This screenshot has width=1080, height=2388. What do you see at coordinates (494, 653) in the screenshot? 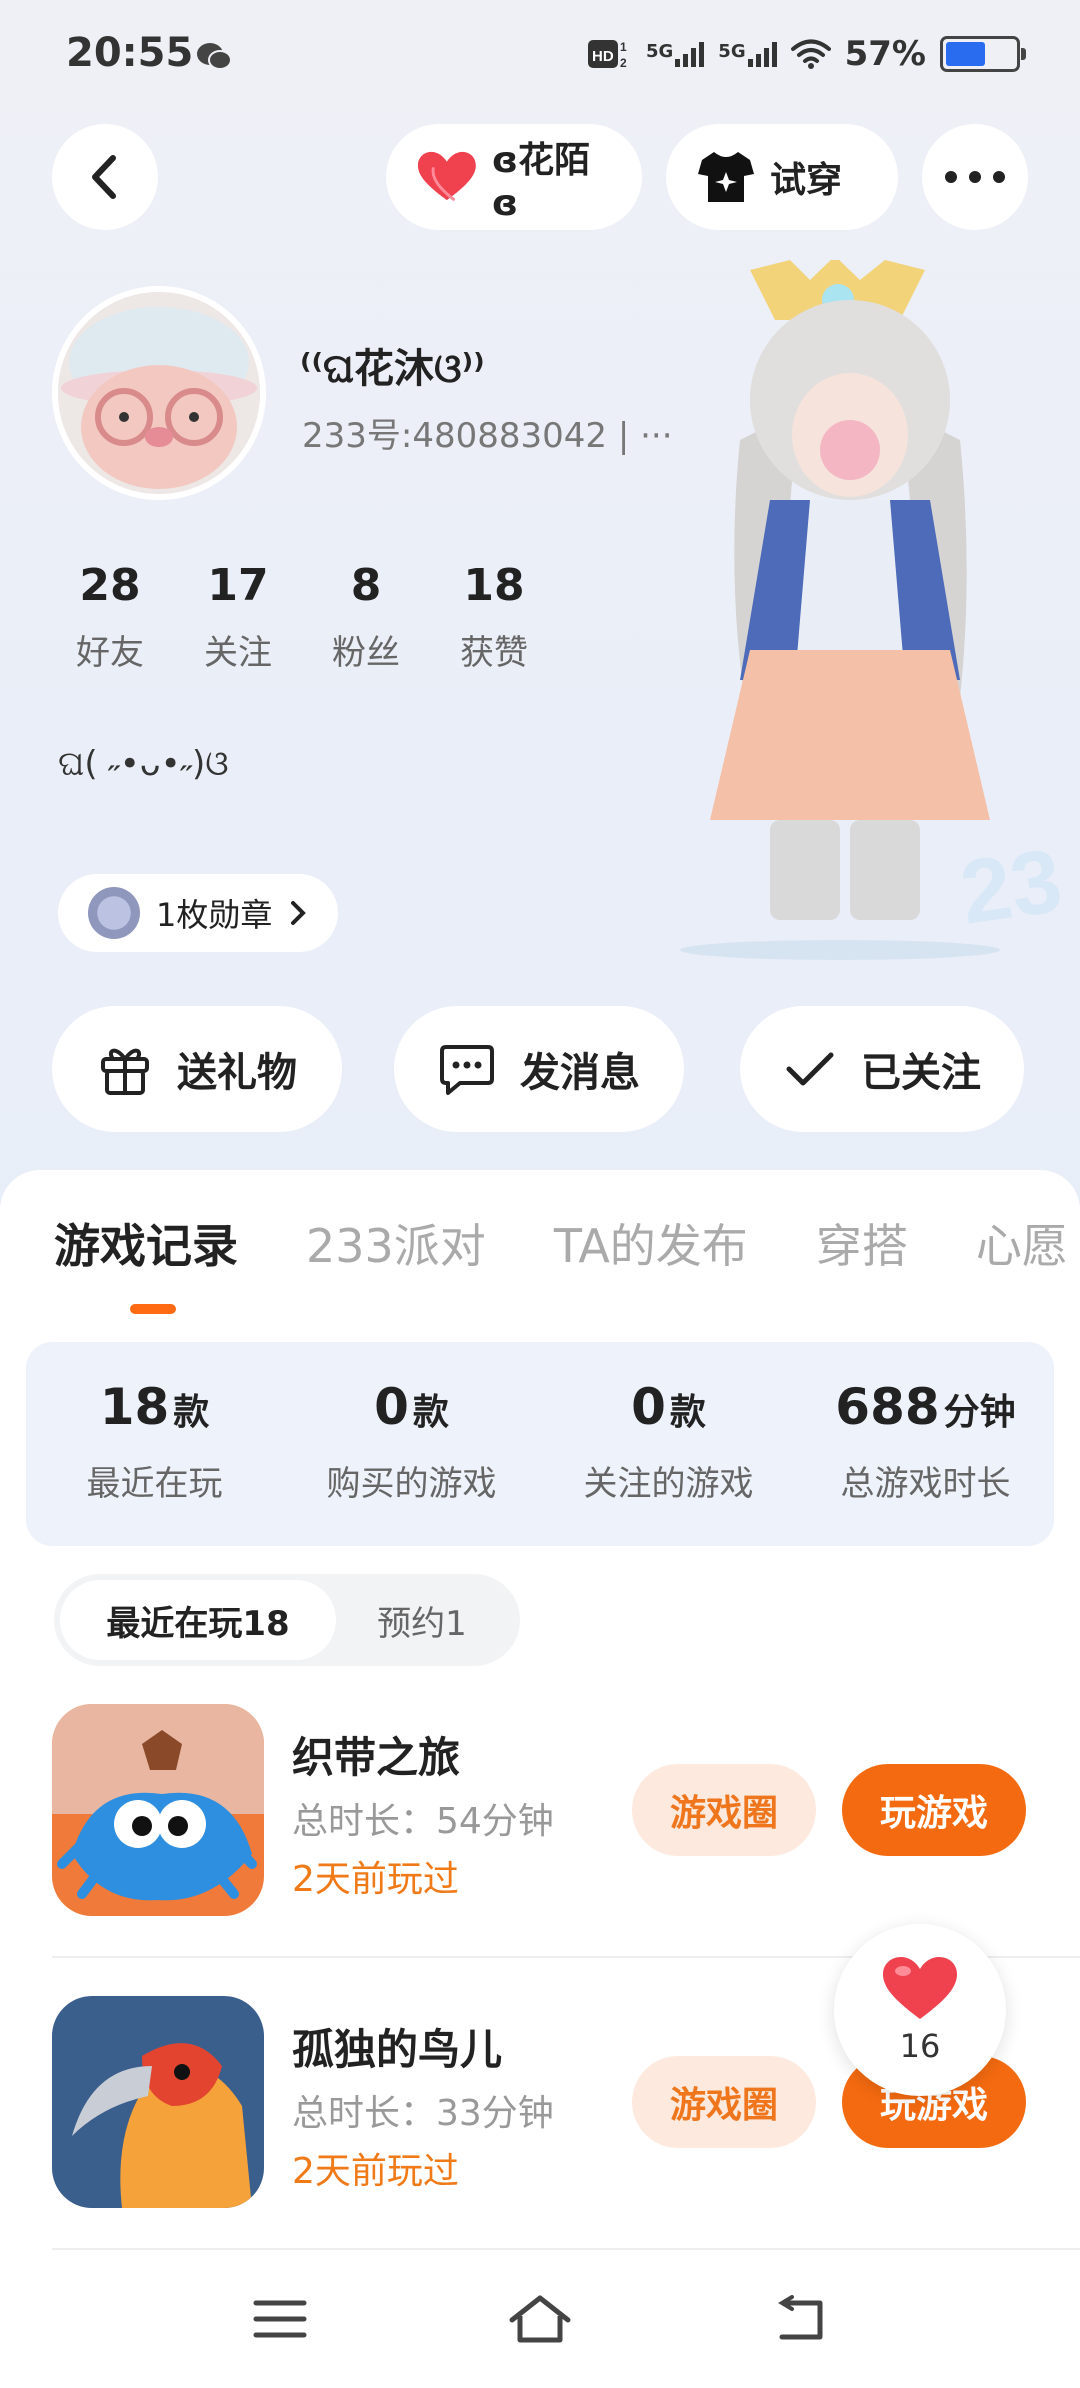
I see `stat-label: 获赞` at bounding box center [494, 653].